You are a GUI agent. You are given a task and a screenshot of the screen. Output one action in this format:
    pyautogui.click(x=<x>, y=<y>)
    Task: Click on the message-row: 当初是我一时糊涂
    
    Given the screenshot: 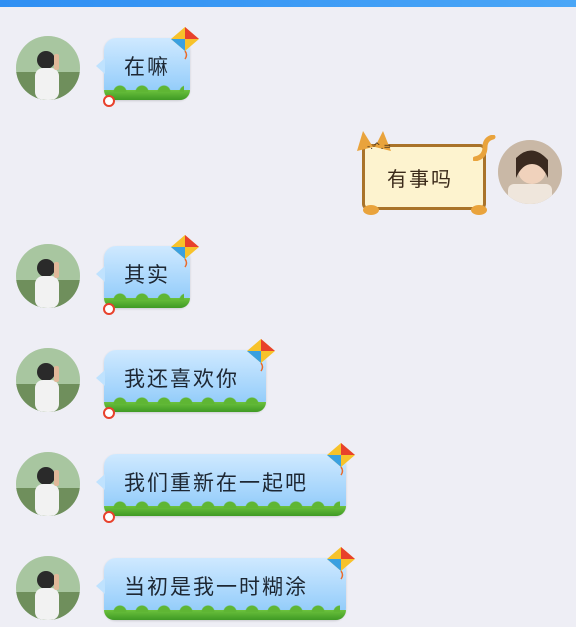 What is the action you would take?
    pyautogui.click(x=288, y=587)
    